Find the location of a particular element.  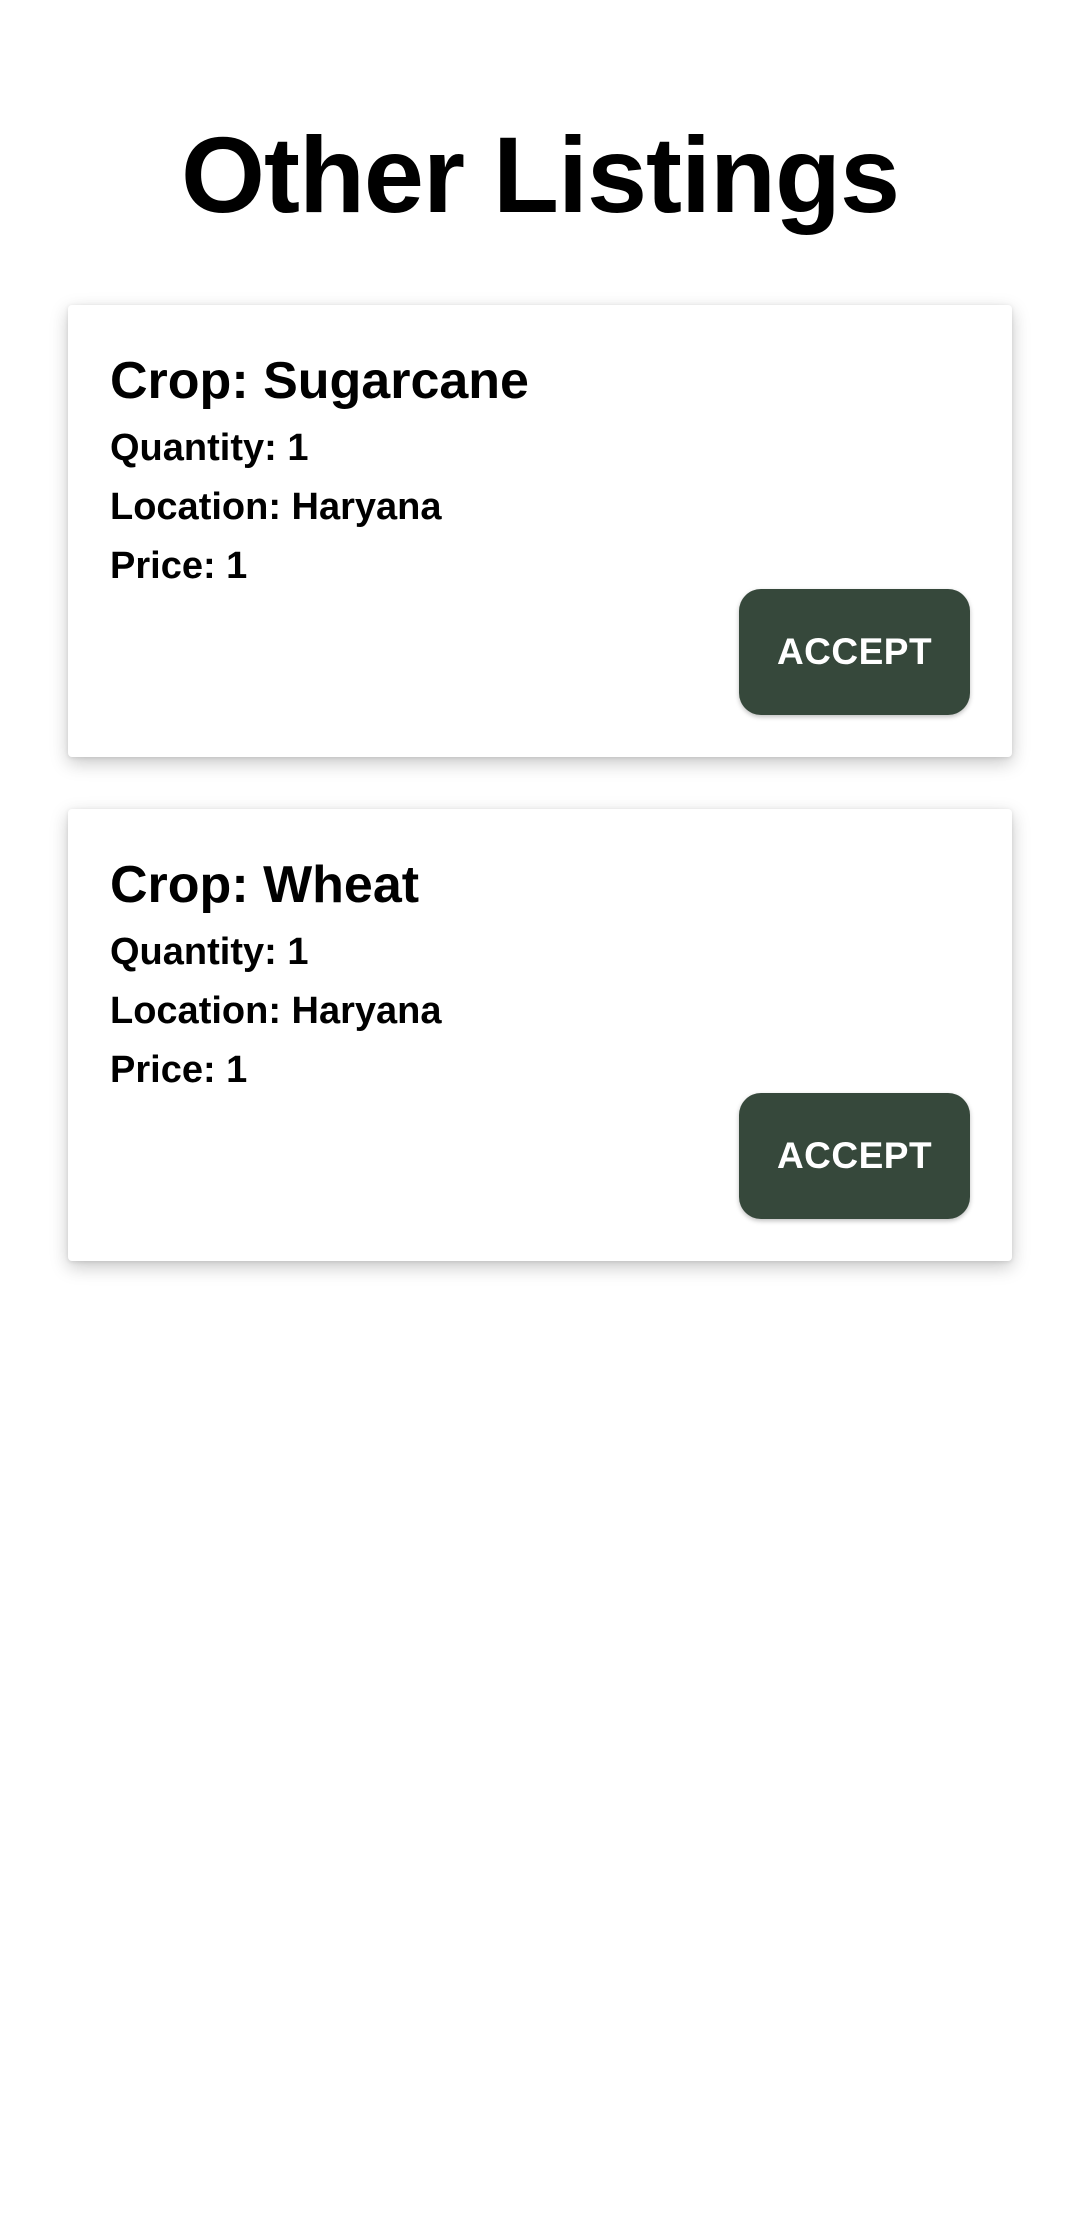

listing-crop: Crop: Wheat is located at coordinates (265, 885).